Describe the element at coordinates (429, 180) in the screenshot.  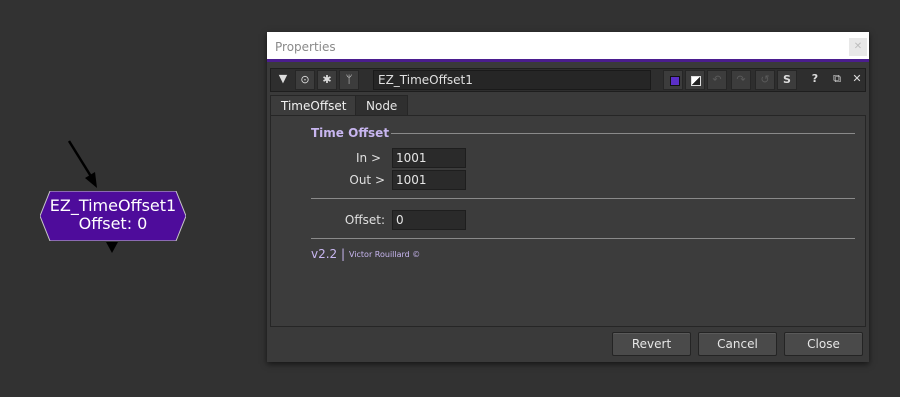
I see `out-field: 1001` at that location.